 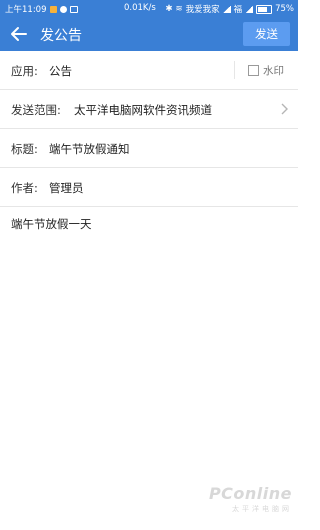 I want to click on bluetooth-icon: ✱, so click(x=169, y=9).